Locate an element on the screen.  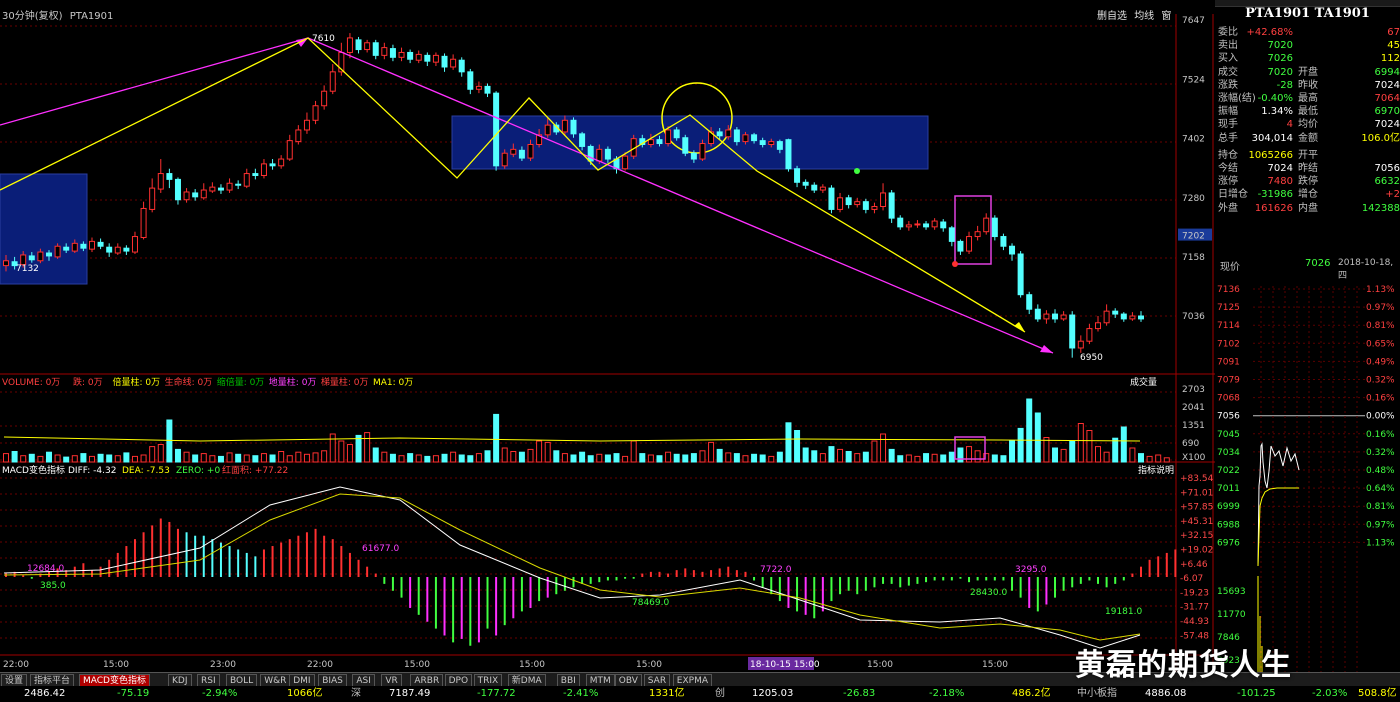
quote-row: 日增仓 -31986 增仓 +2 is located at coordinates (1307, 194).